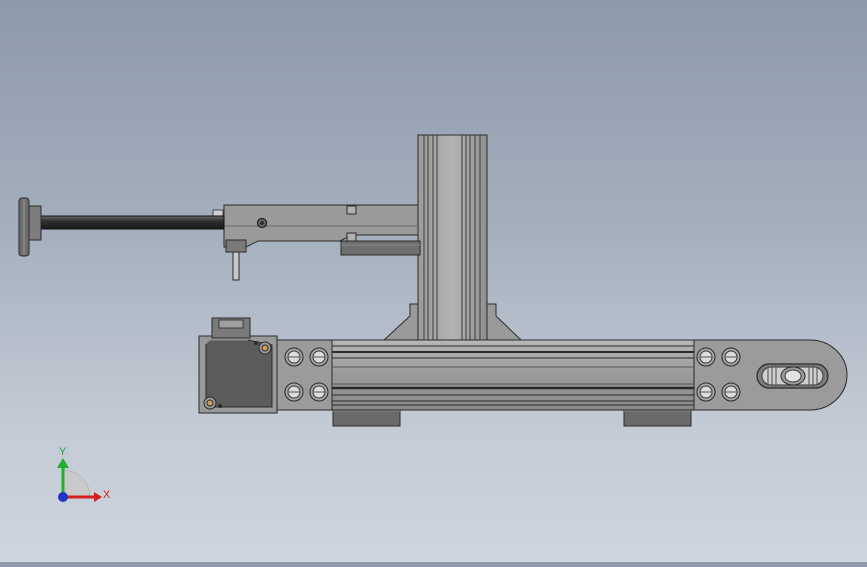  Describe the element at coordinates (76, 483) in the screenshot. I see `triad-xy-plane-arc` at that location.